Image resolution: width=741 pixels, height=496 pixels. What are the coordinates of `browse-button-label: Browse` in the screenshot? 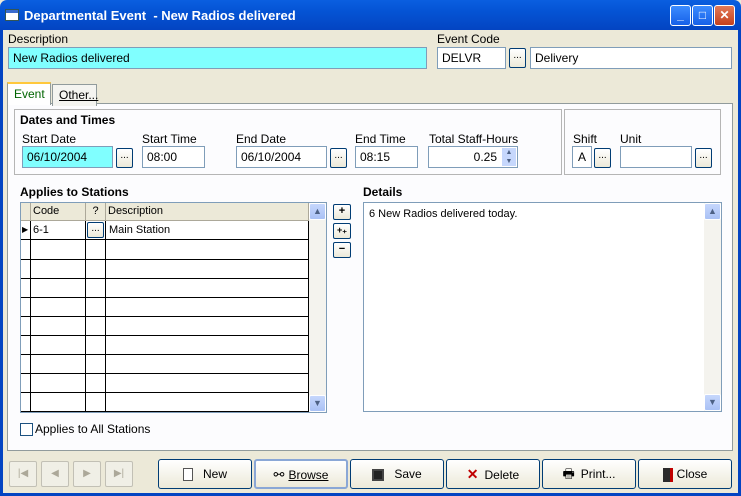 It's located at (308, 475).